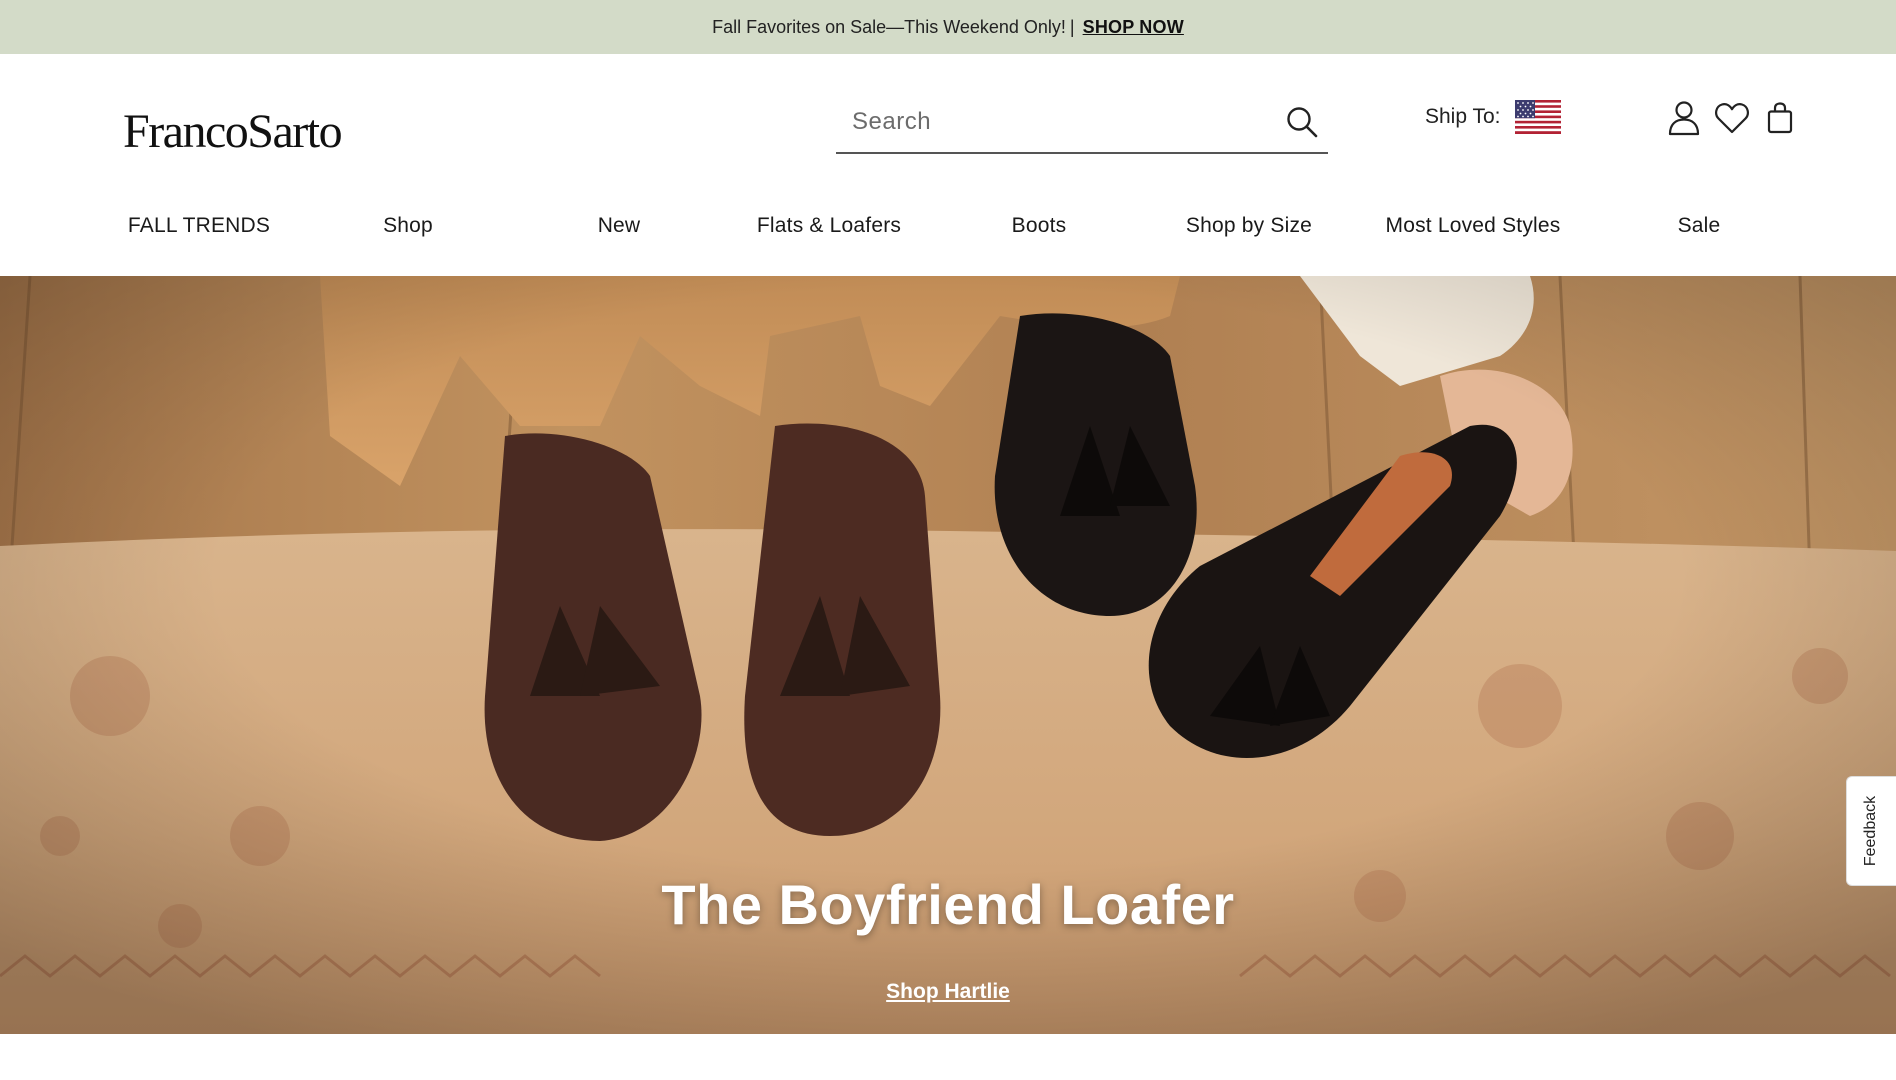  Describe the element at coordinates (233, 131) in the screenshot. I see `brand-logo: FrancoSarto` at that location.